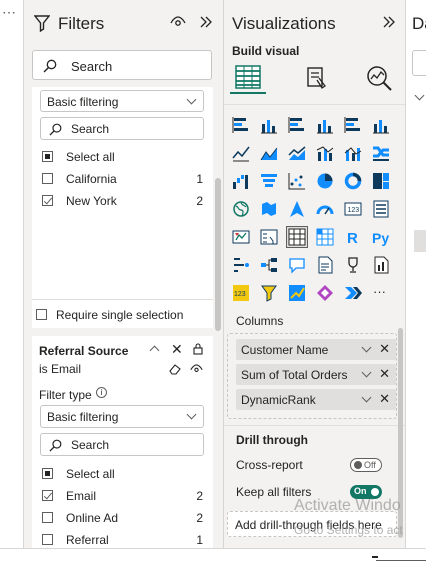 This screenshot has width=426, height=570. Describe the element at coordinates (269, 125) in the screenshot. I see `stacked-column-icon` at that location.